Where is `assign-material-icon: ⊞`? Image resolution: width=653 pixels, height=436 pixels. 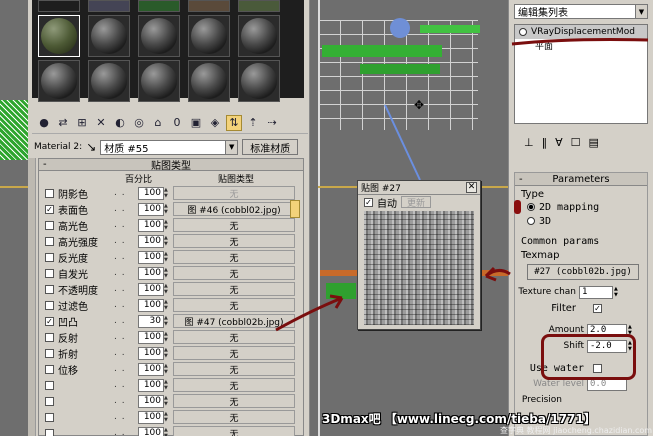 assign-material-icon: ⊞ is located at coordinates (82, 123).